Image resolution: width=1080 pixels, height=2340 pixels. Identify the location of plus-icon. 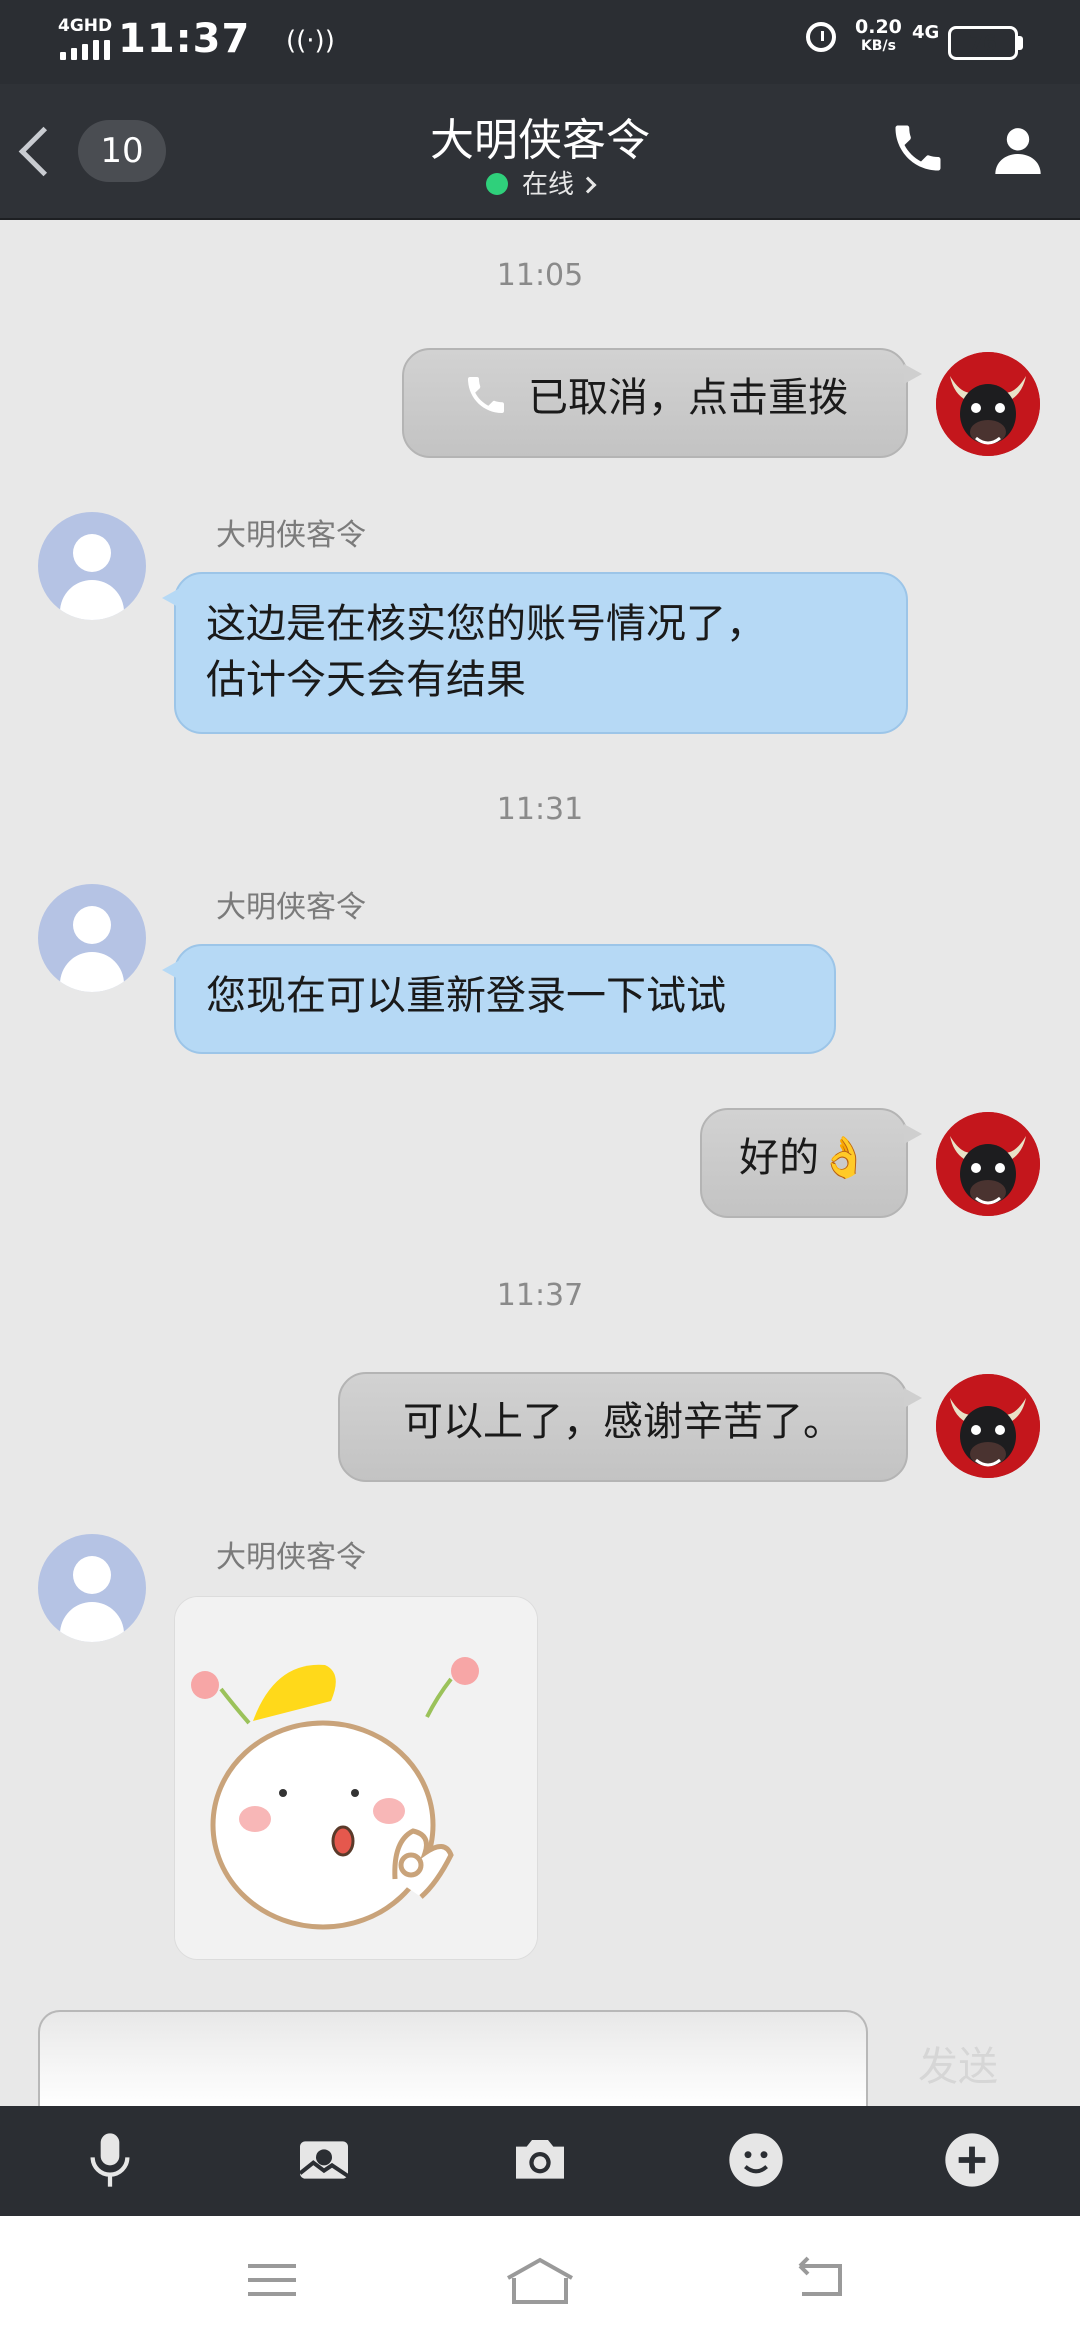
(972, 2160).